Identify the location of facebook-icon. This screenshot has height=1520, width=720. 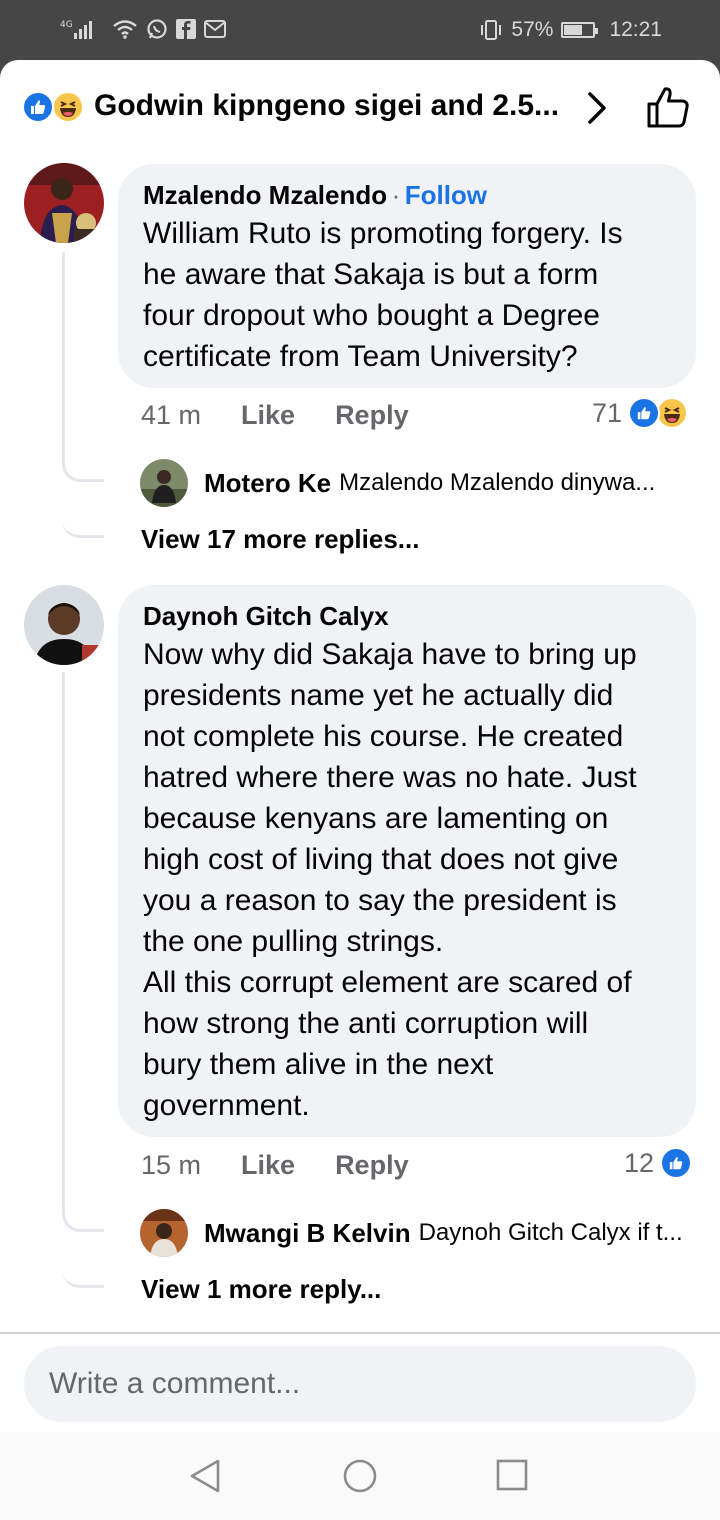
(186, 29).